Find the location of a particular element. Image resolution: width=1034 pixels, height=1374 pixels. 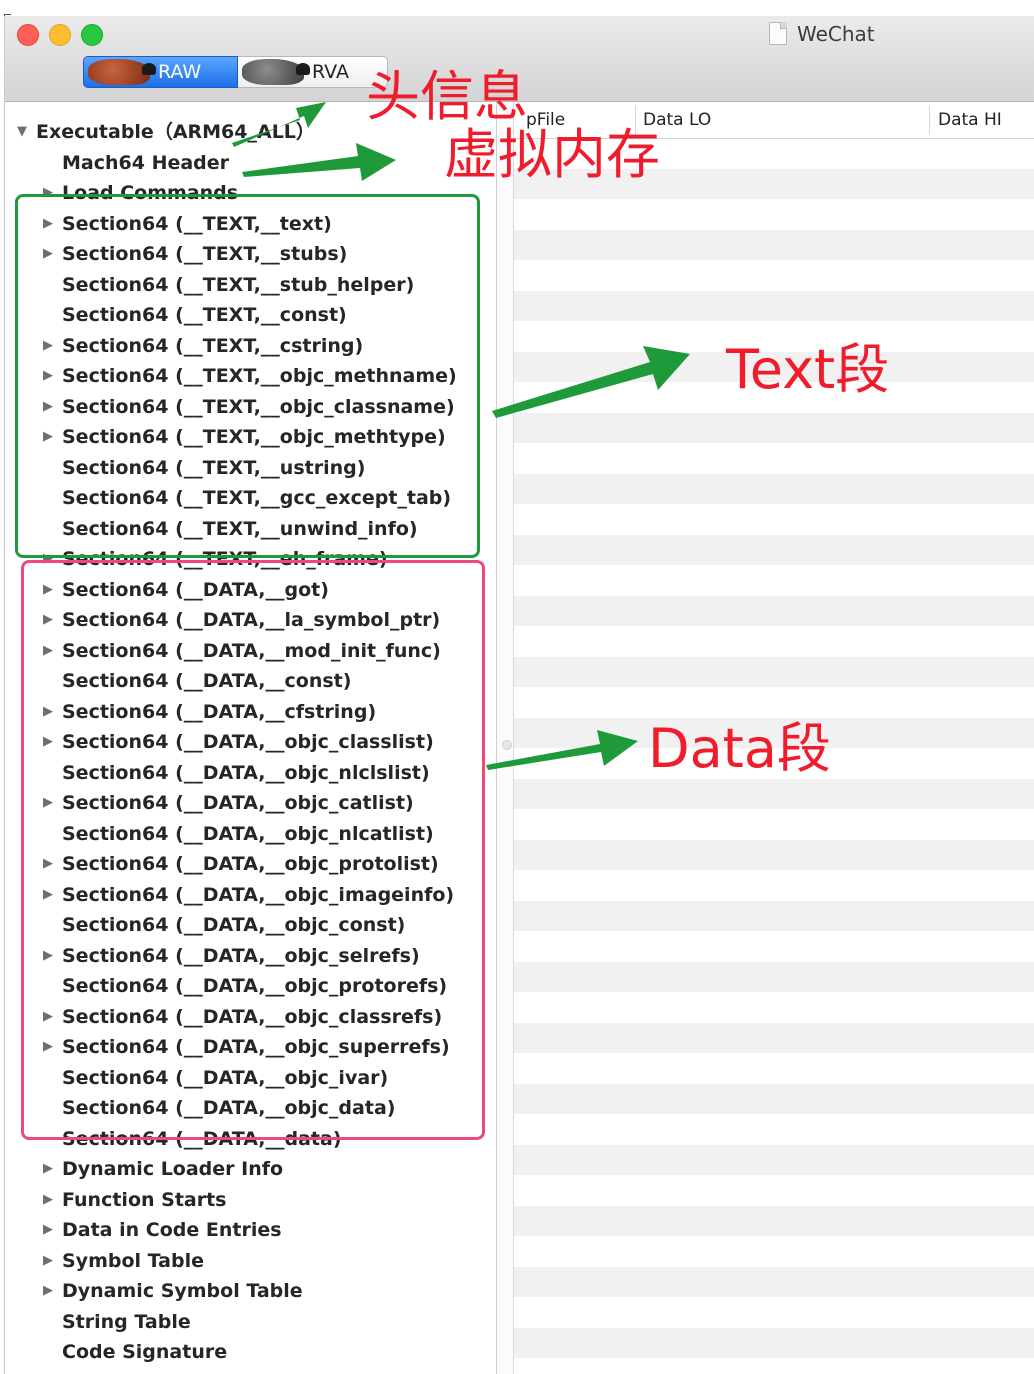

tree-row: ▶ Section64 (__DATA,__cfstring) is located at coordinates (250, 712).